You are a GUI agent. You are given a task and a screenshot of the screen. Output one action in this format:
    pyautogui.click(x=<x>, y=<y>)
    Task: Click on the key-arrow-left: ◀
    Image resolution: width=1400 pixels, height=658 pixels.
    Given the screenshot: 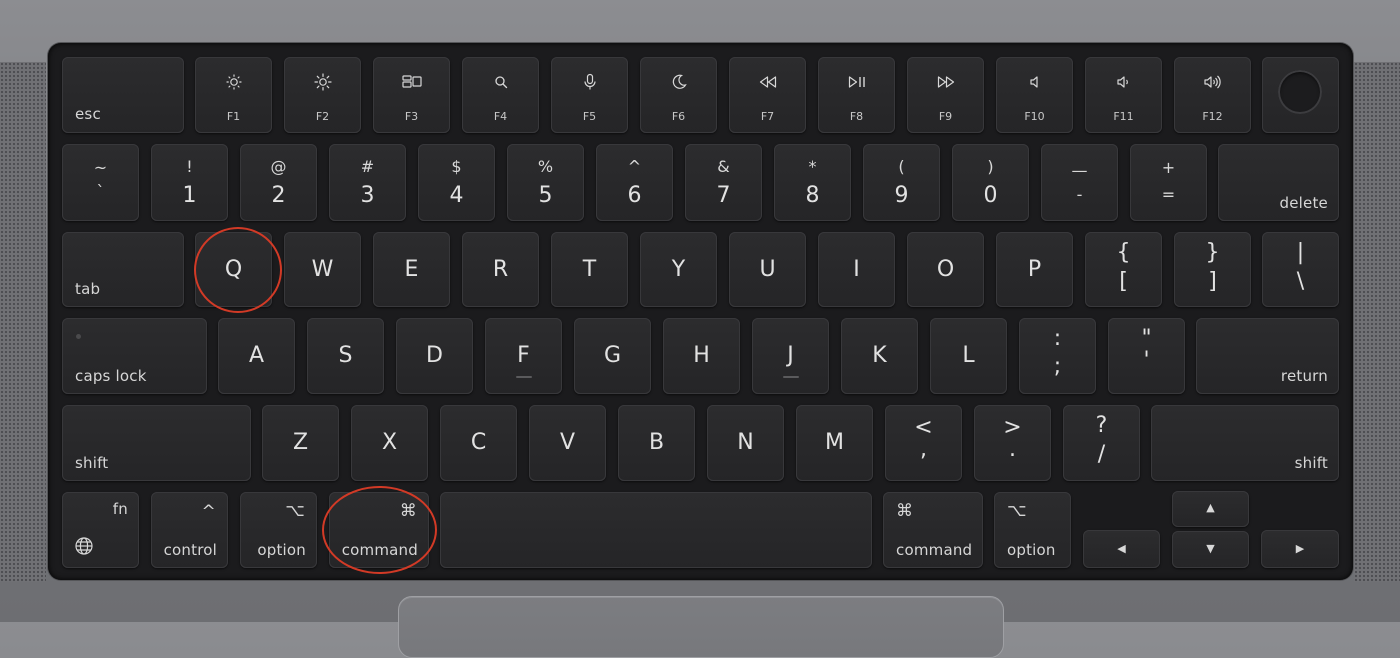 What is the action you would take?
    pyautogui.click(x=1121, y=549)
    